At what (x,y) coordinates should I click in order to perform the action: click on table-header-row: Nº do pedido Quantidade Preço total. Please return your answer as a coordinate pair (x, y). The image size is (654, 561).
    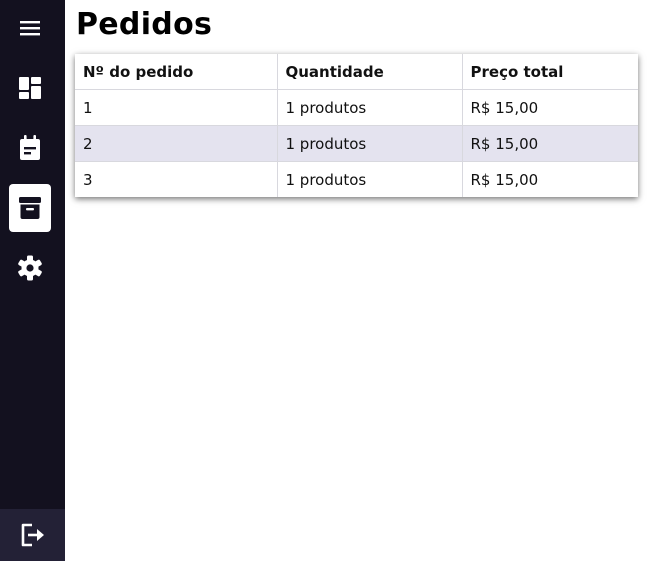
    Looking at the image, I should click on (356, 72).